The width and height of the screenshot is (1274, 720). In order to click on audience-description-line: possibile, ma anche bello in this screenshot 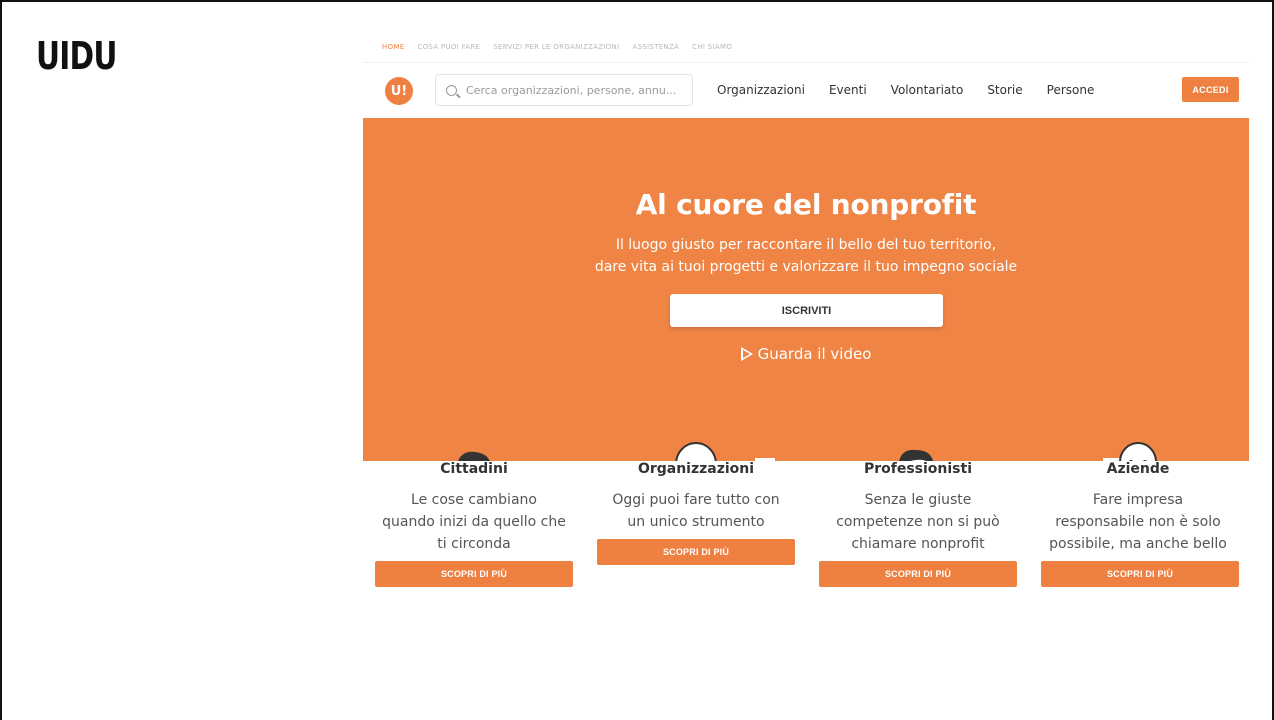, I will do `click(1138, 544)`.